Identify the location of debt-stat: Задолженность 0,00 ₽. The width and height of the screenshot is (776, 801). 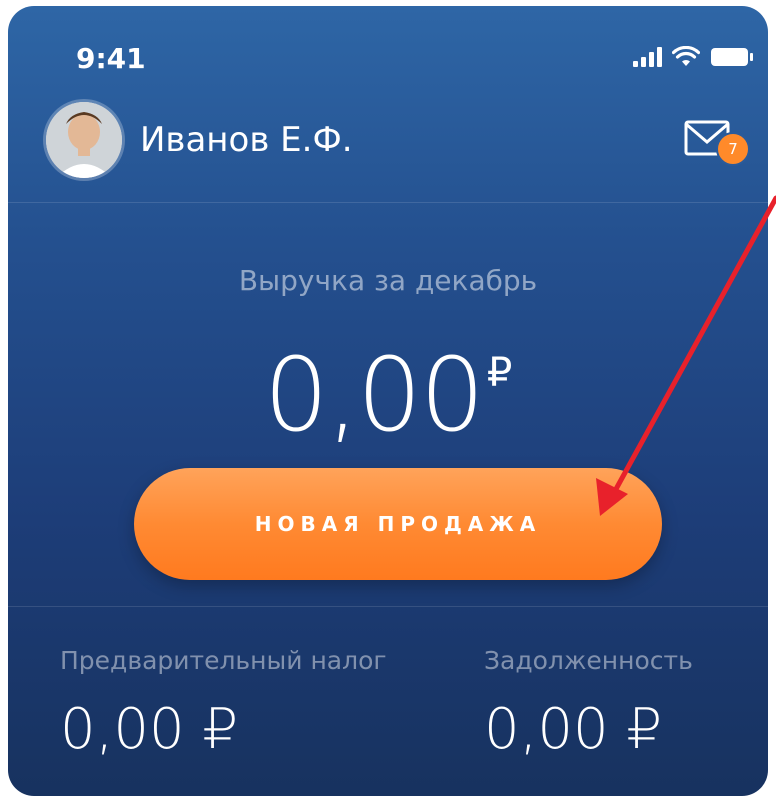
(588, 704).